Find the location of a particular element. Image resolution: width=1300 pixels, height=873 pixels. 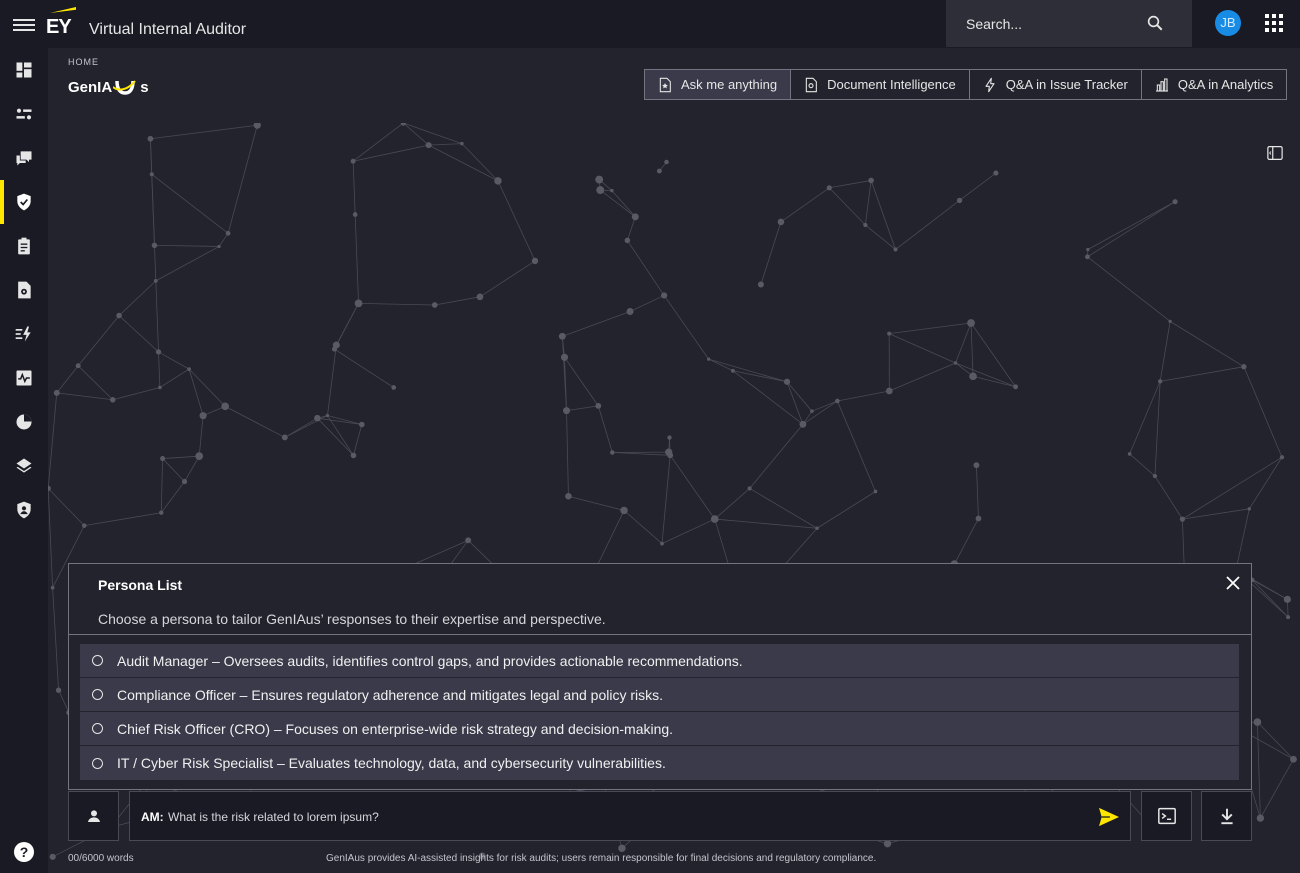

ey-logo: EY is located at coordinates (62, 22).